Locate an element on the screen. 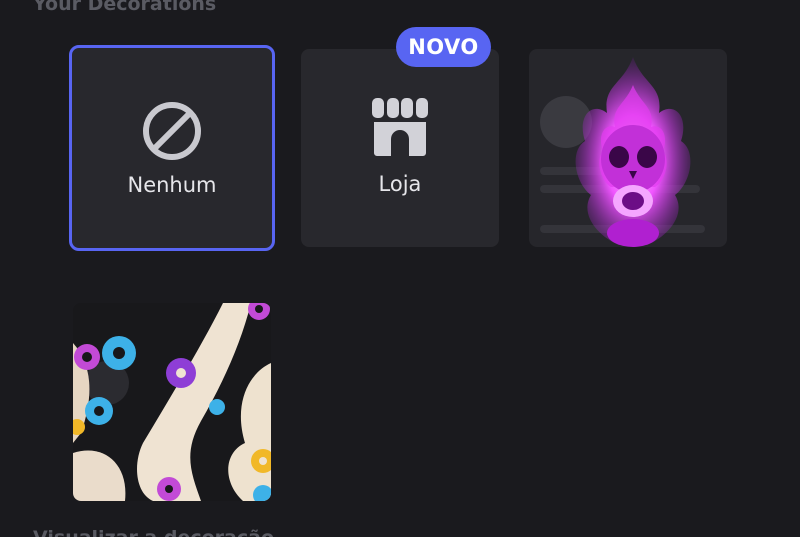 This screenshot has width=800, height=537. decoration-none-tile: Nenhum is located at coordinates (172, 148).